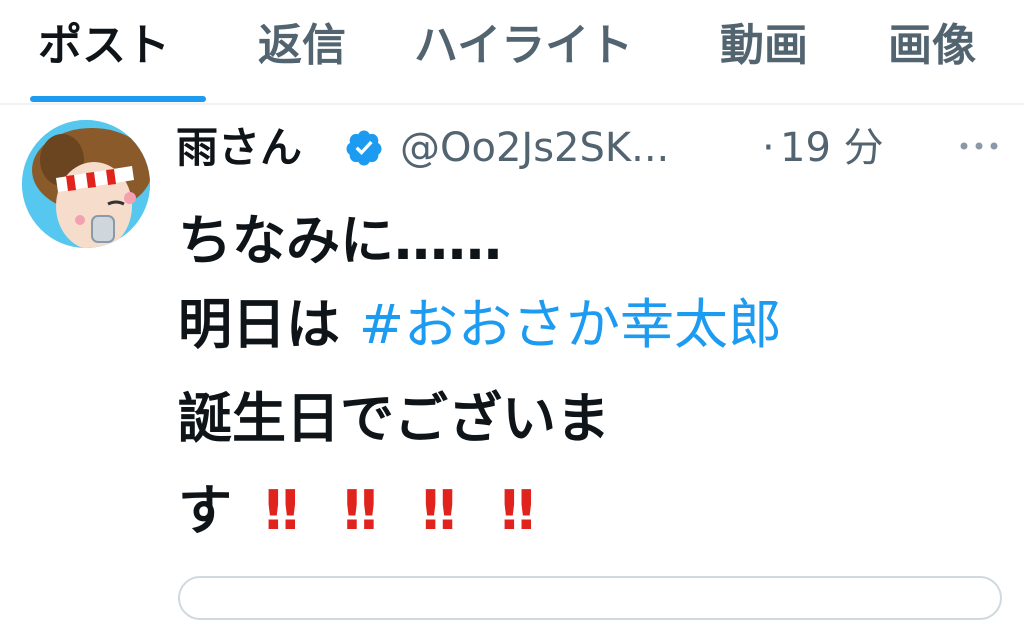 The image size is (1024, 620). I want to click on tweet-timestamp: 19 分, so click(832, 148).